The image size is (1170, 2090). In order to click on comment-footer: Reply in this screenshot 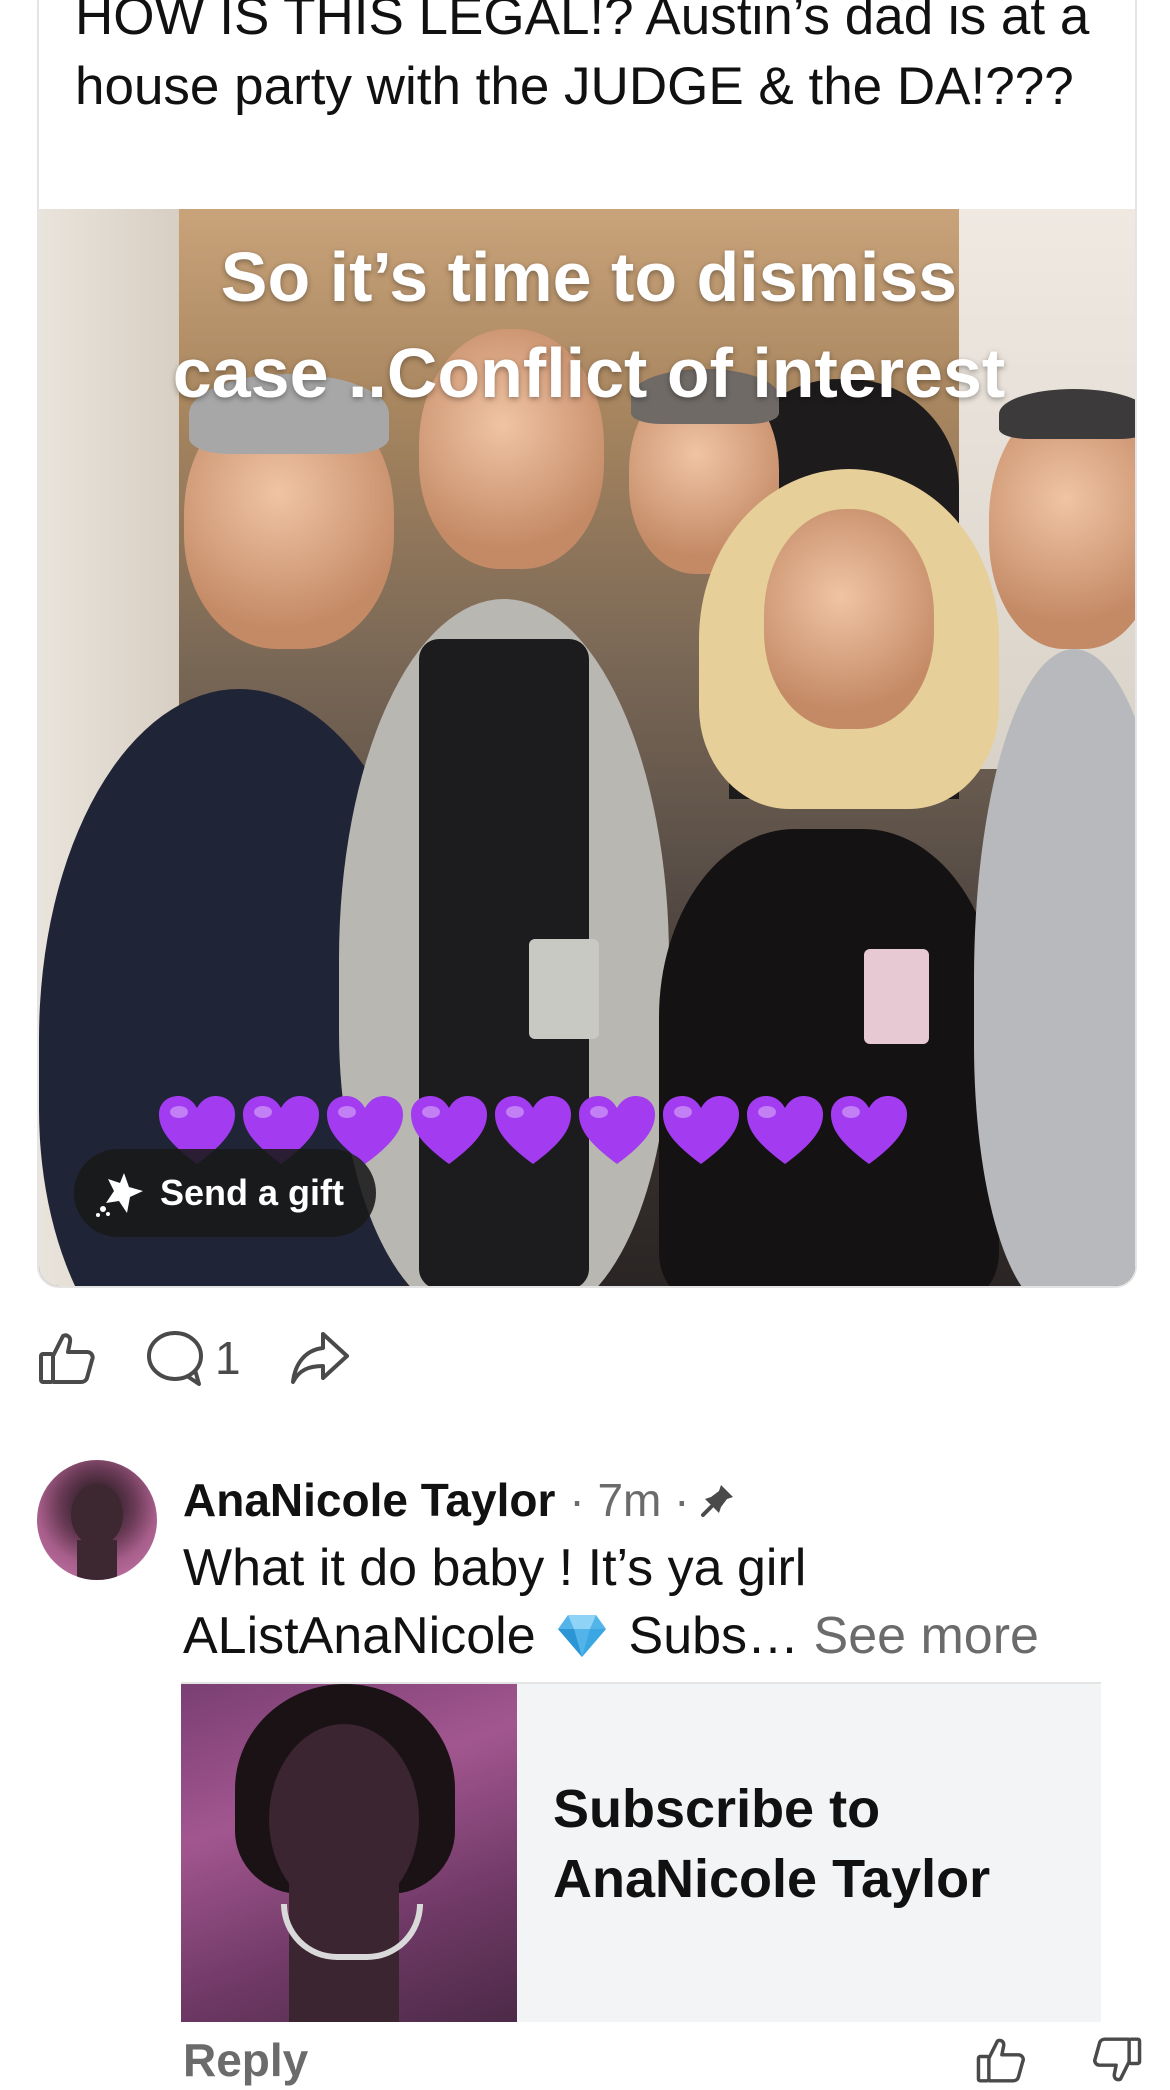, I will do `click(663, 2060)`.